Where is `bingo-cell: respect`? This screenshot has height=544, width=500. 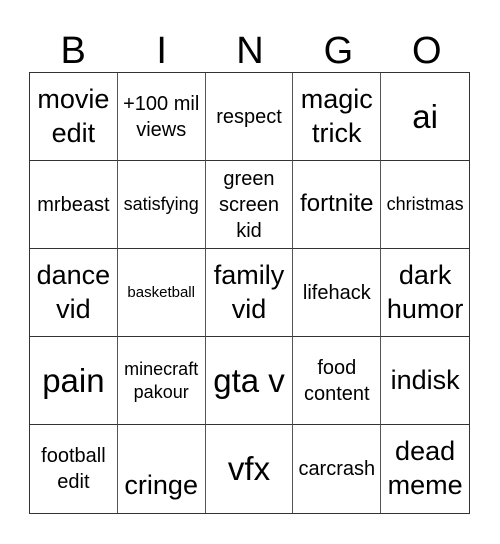 bingo-cell: respect is located at coordinates (249, 117).